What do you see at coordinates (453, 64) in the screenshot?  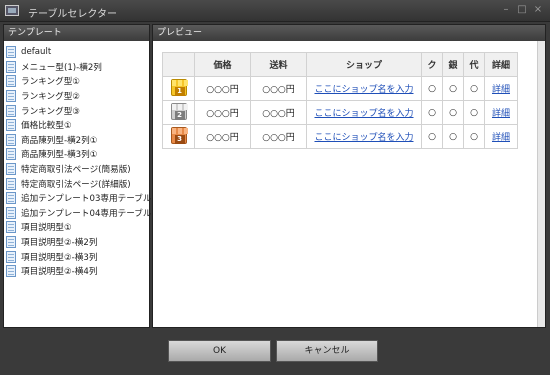 I see `column-header-bank: 銀` at bounding box center [453, 64].